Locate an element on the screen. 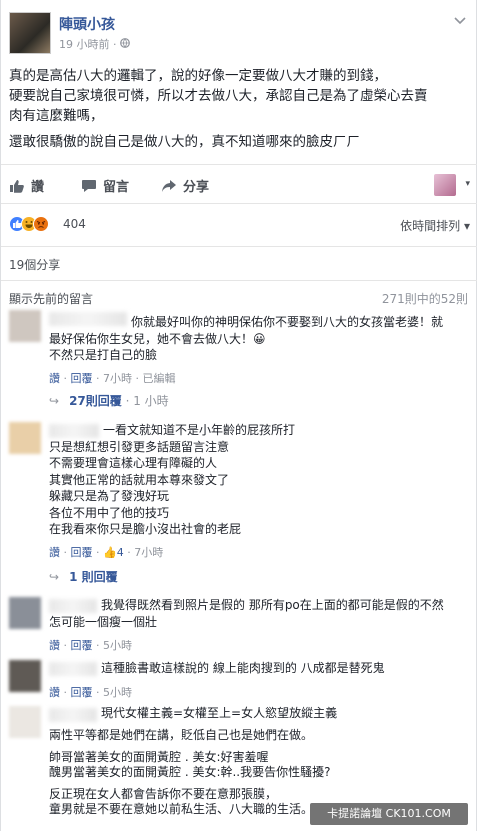 This screenshot has height=831, width=477. comment-text: 這種臉書敢這樣說的 線上能肉搜到的 八成都是替死鬼 is located at coordinates (243, 668).